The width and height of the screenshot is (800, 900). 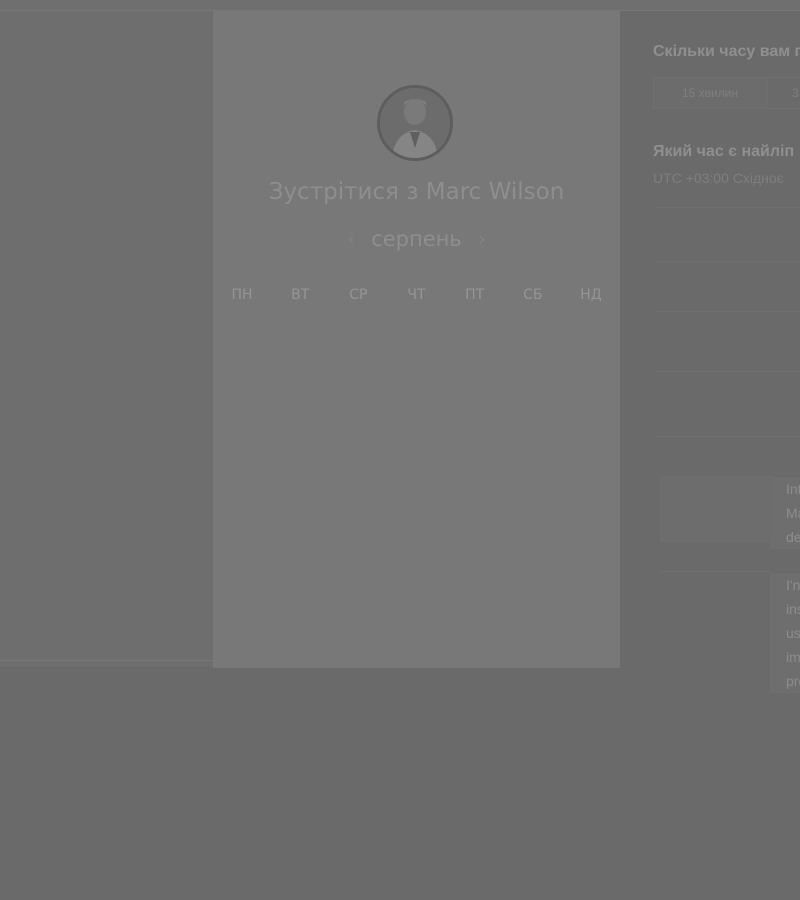 I want to click on message-preview-box, so click(x=716, y=509).